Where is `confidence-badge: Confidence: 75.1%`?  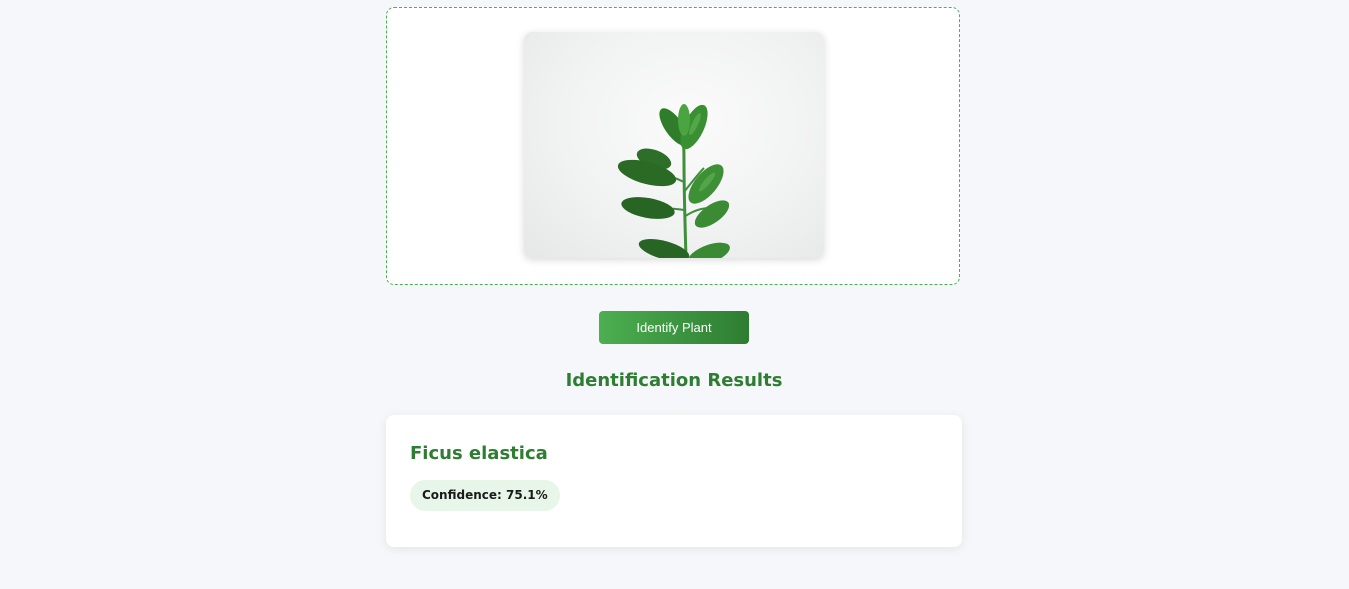 confidence-badge: Confidence: 75.1% is located at coordinates (485, 495).